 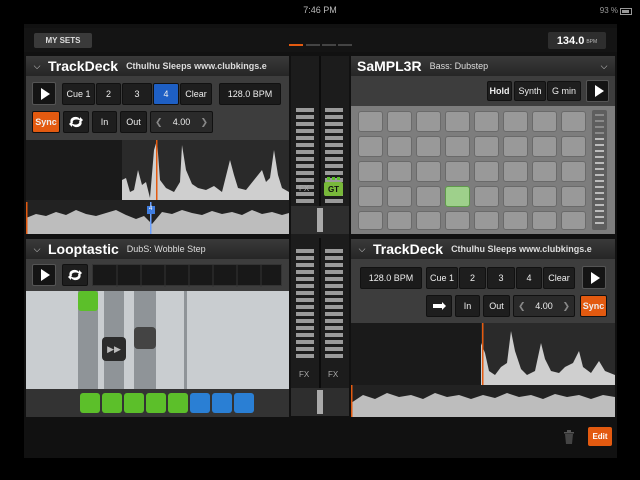 What do you see at coordinates (333, 374) in the screenshot?
I see `fx-button-bottom-right: FX` at bounding box center [333, 374].